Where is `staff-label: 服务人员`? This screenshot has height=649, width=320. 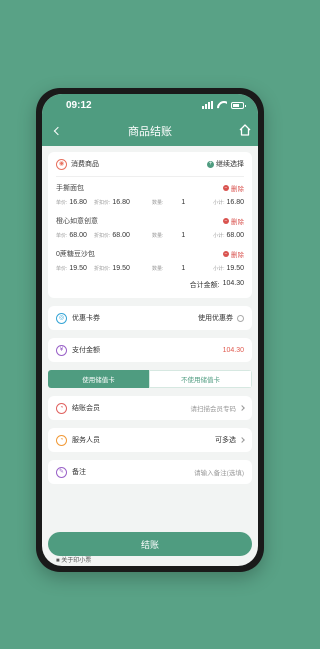
staff-label: 服务人员 is located at coordinates (86, 440).